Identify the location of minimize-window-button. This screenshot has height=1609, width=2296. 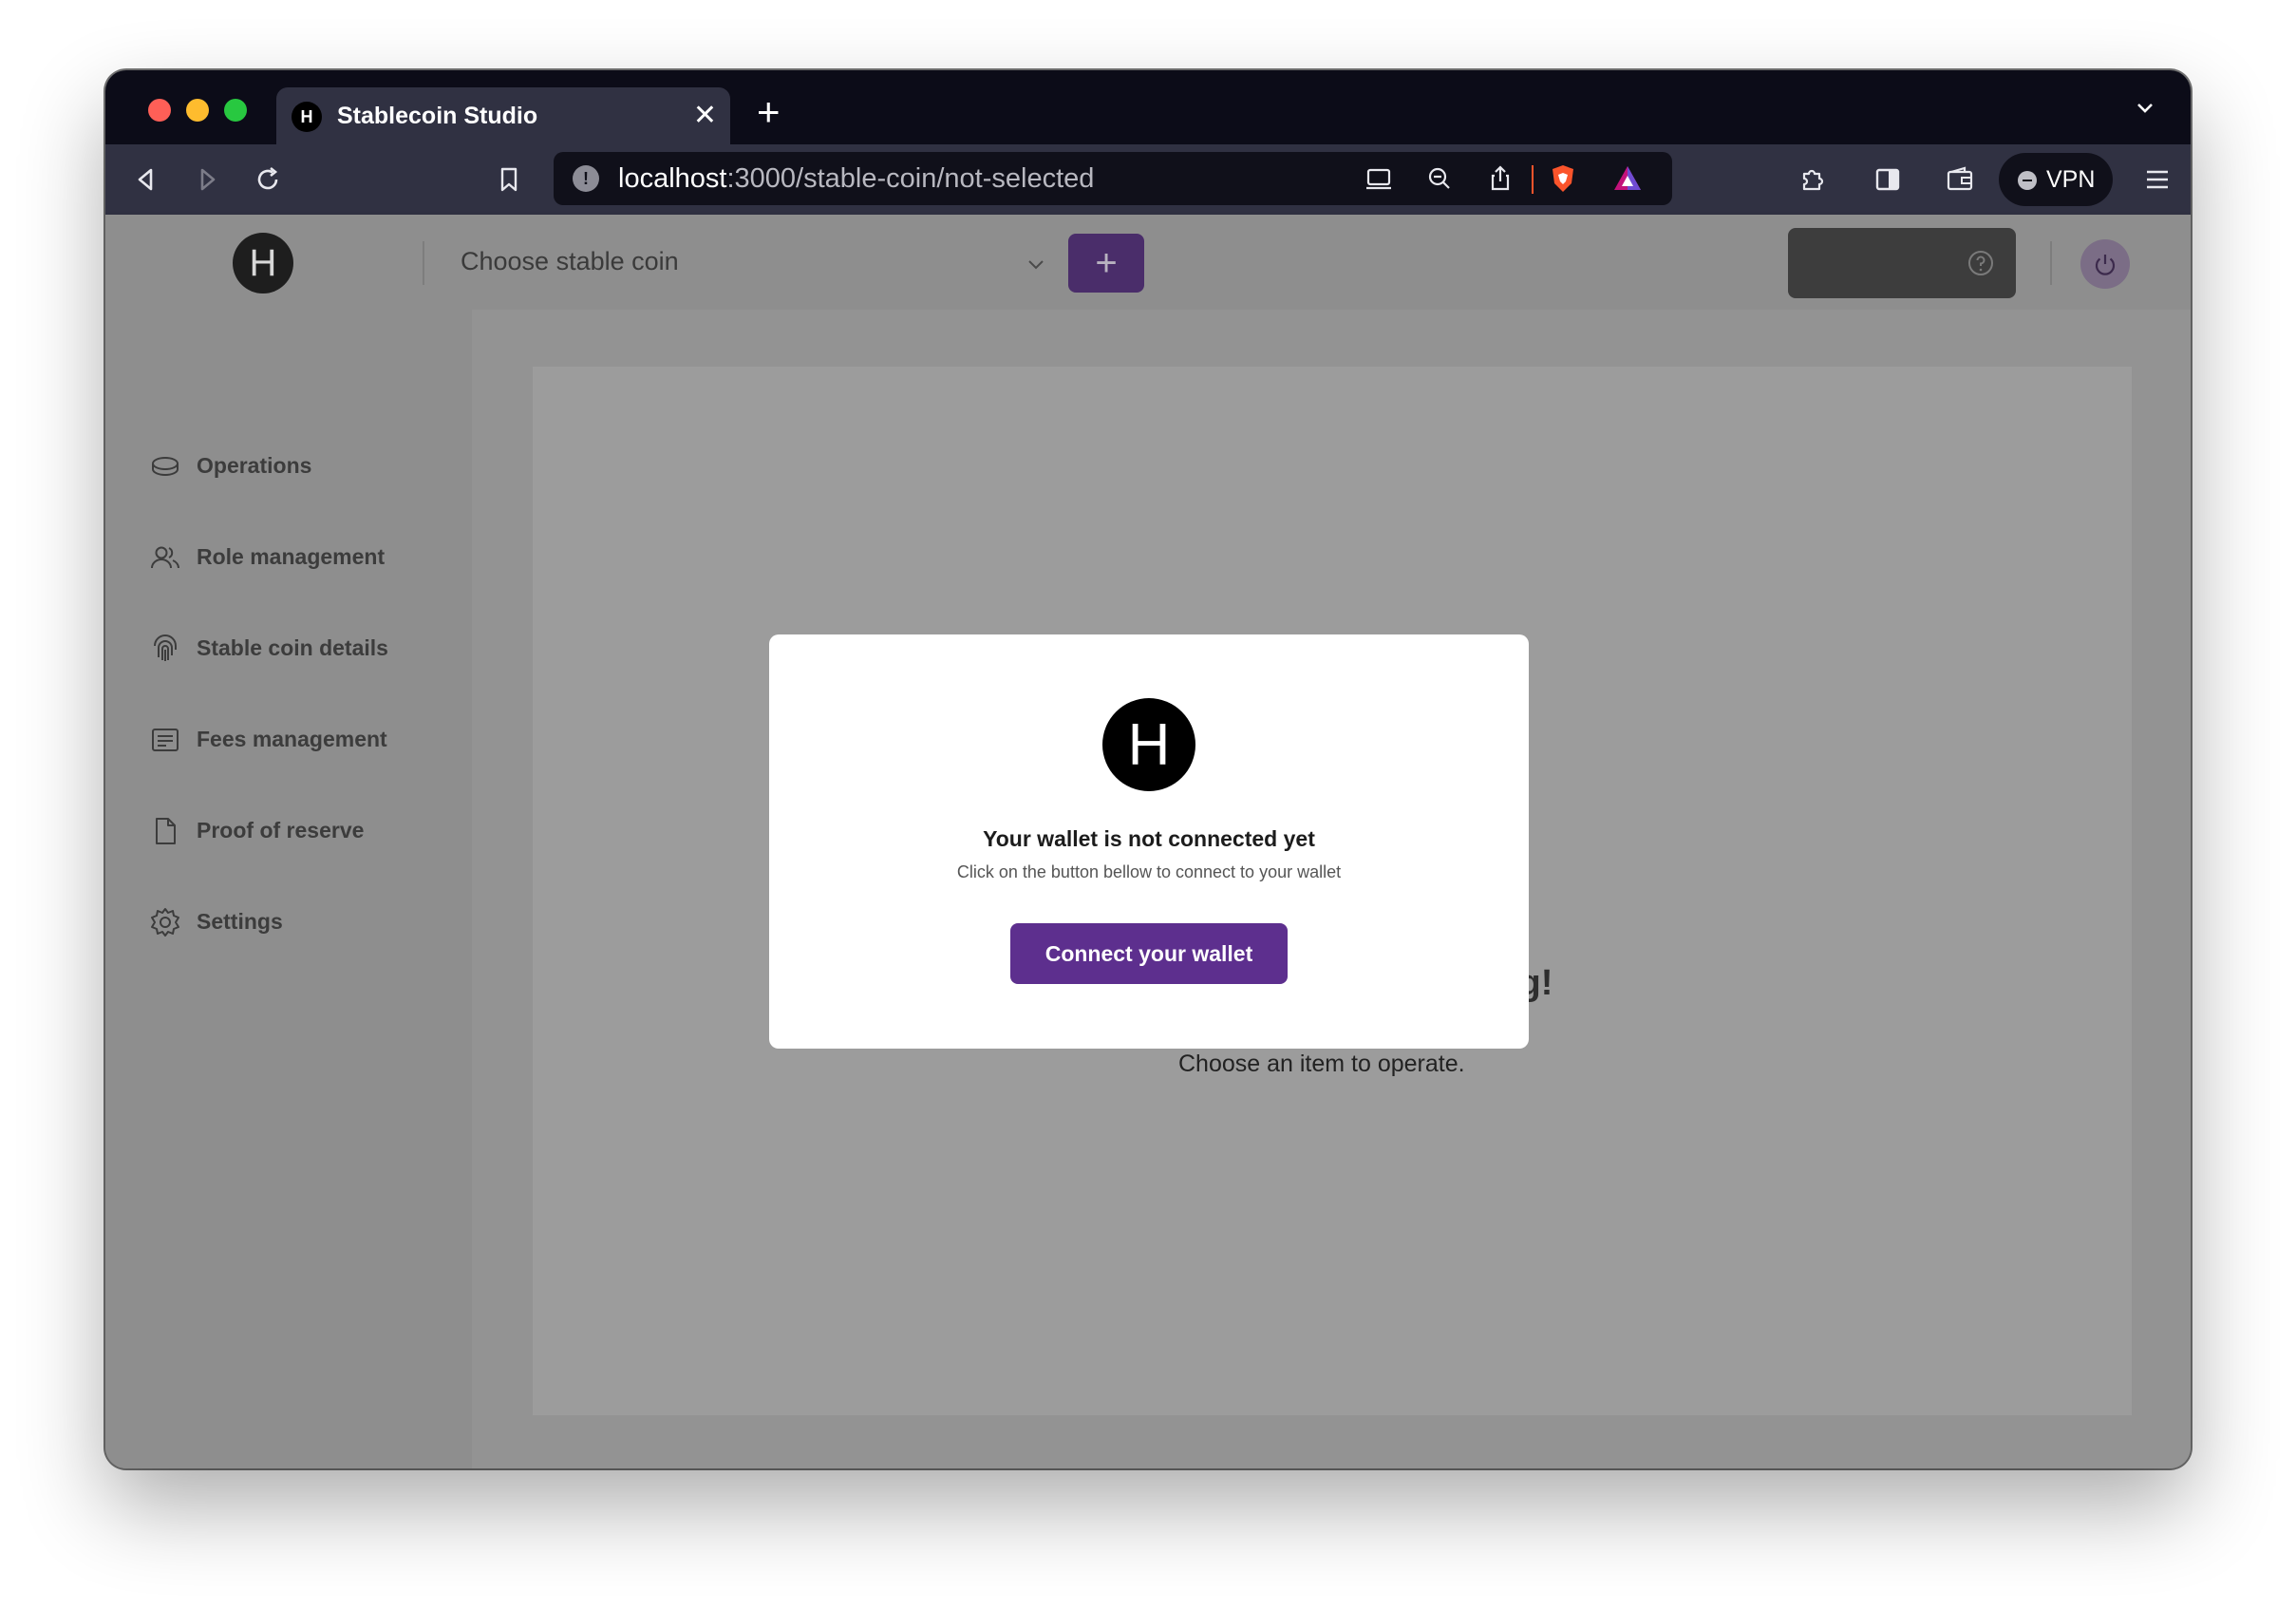
(197, 110).